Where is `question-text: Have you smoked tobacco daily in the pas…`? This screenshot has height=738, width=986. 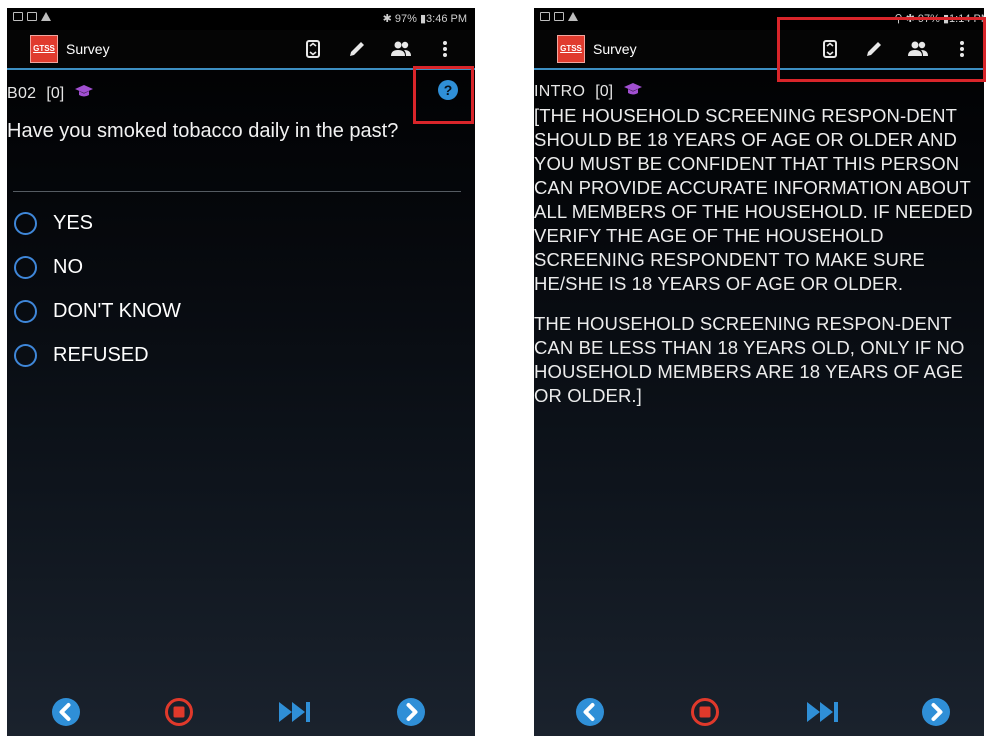 question-text: Have you smoked tobacco daily in the pas… is located at coordinates (203, 131).